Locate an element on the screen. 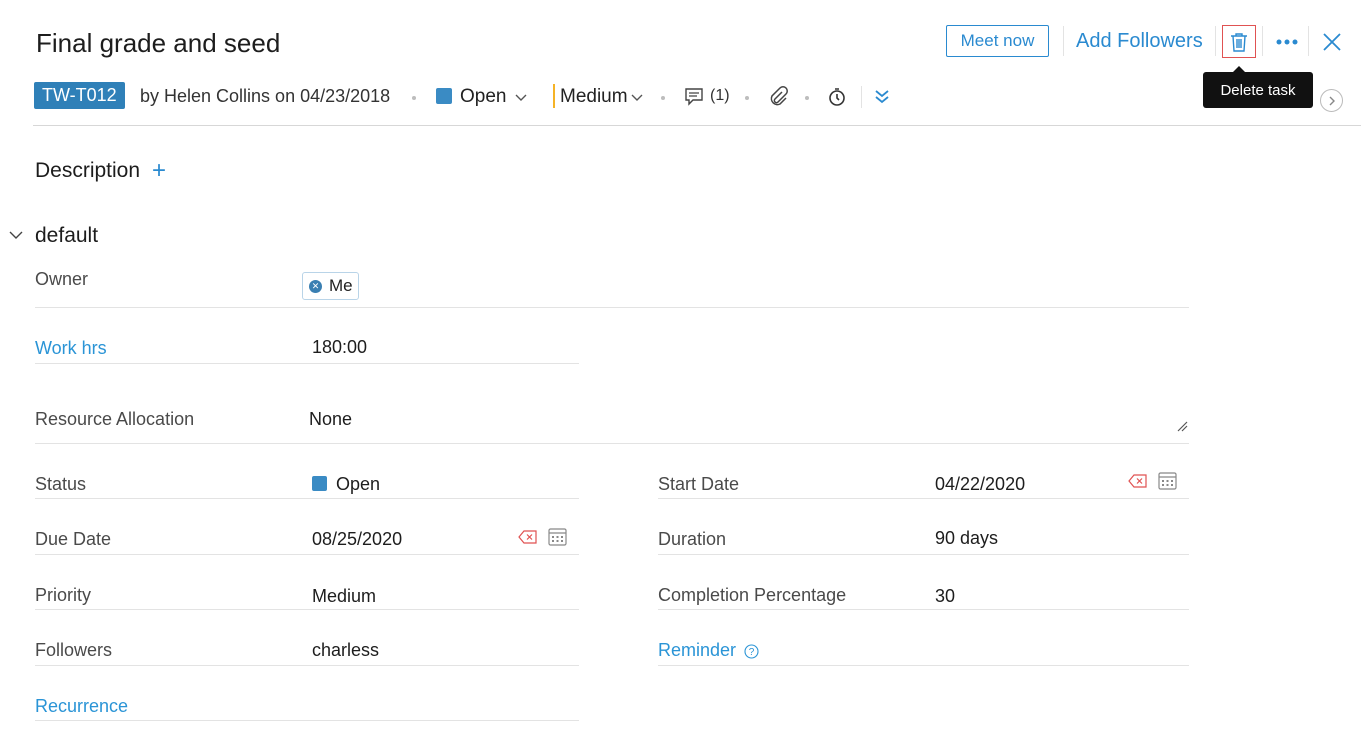  due-date-field: 08/25/2020 is located at coordinates (357, 539).